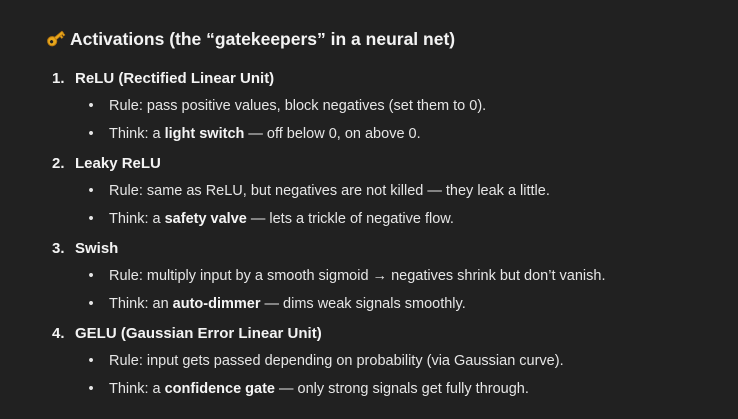  Describe the element at coordinates (385, 163) in the screenshot. I see `item-title: 2. Leaky ReLU` at that location.